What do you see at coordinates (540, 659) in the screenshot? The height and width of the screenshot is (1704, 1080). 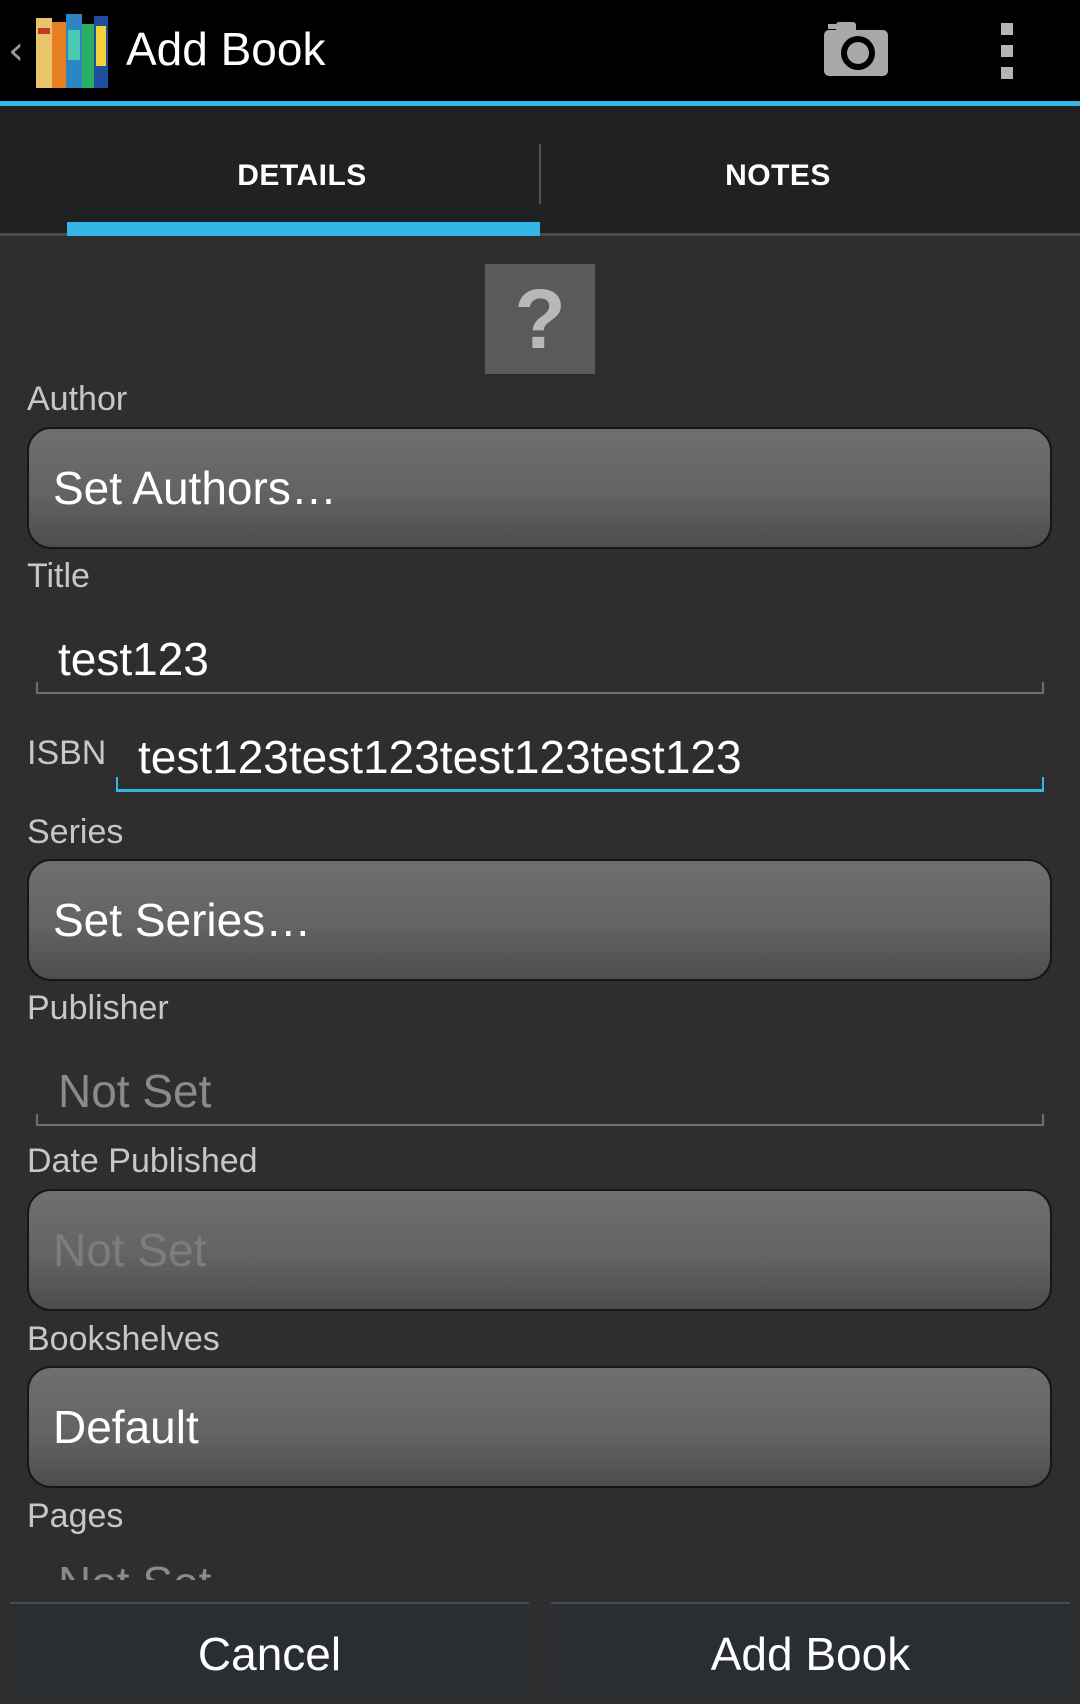 I see `title-field: test123` at bounding box center [540, 659].